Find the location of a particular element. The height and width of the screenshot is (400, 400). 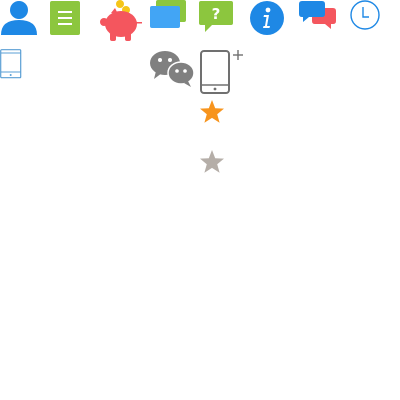

phone-add-icon is located at coordinates (221, 72).